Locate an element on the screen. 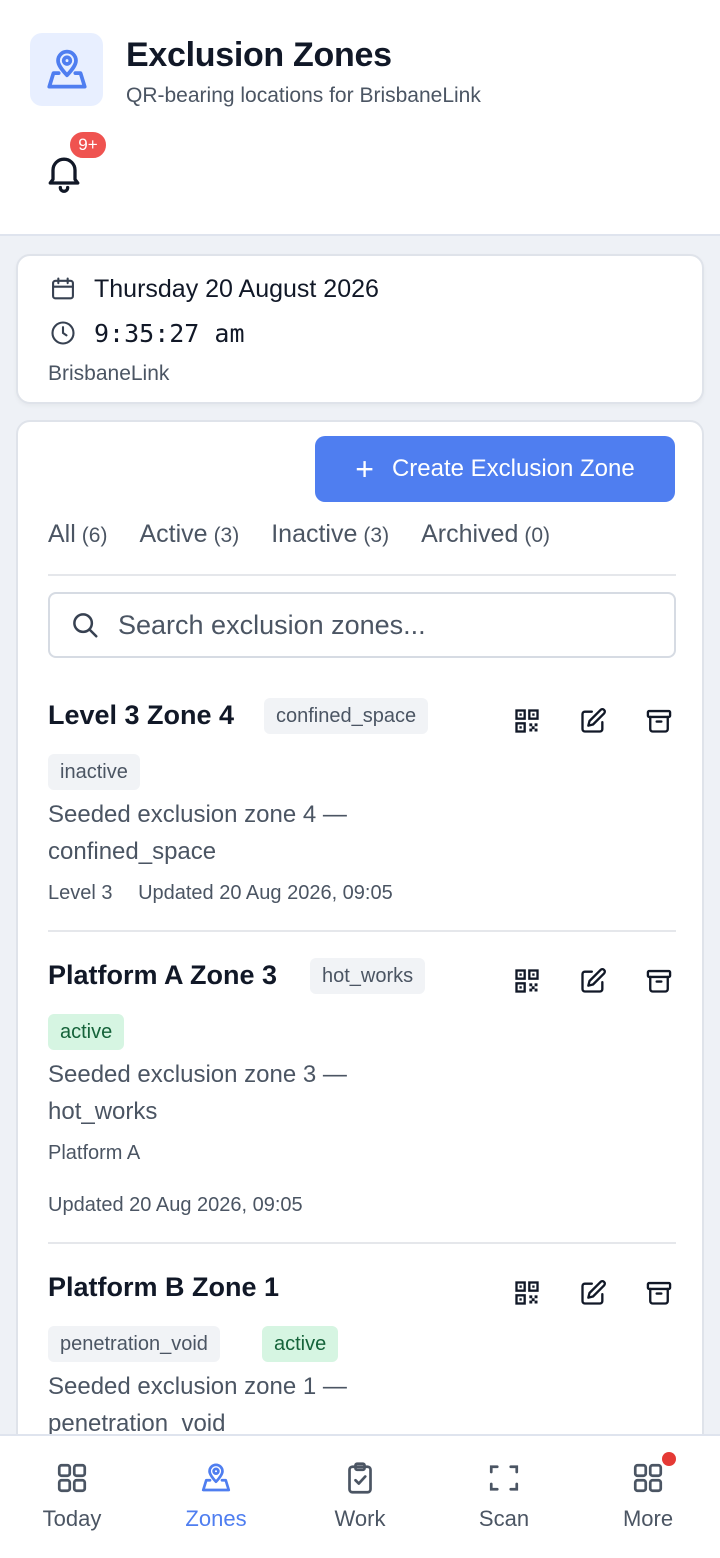  tab-all-label: All is located at coordinates (62, 534).